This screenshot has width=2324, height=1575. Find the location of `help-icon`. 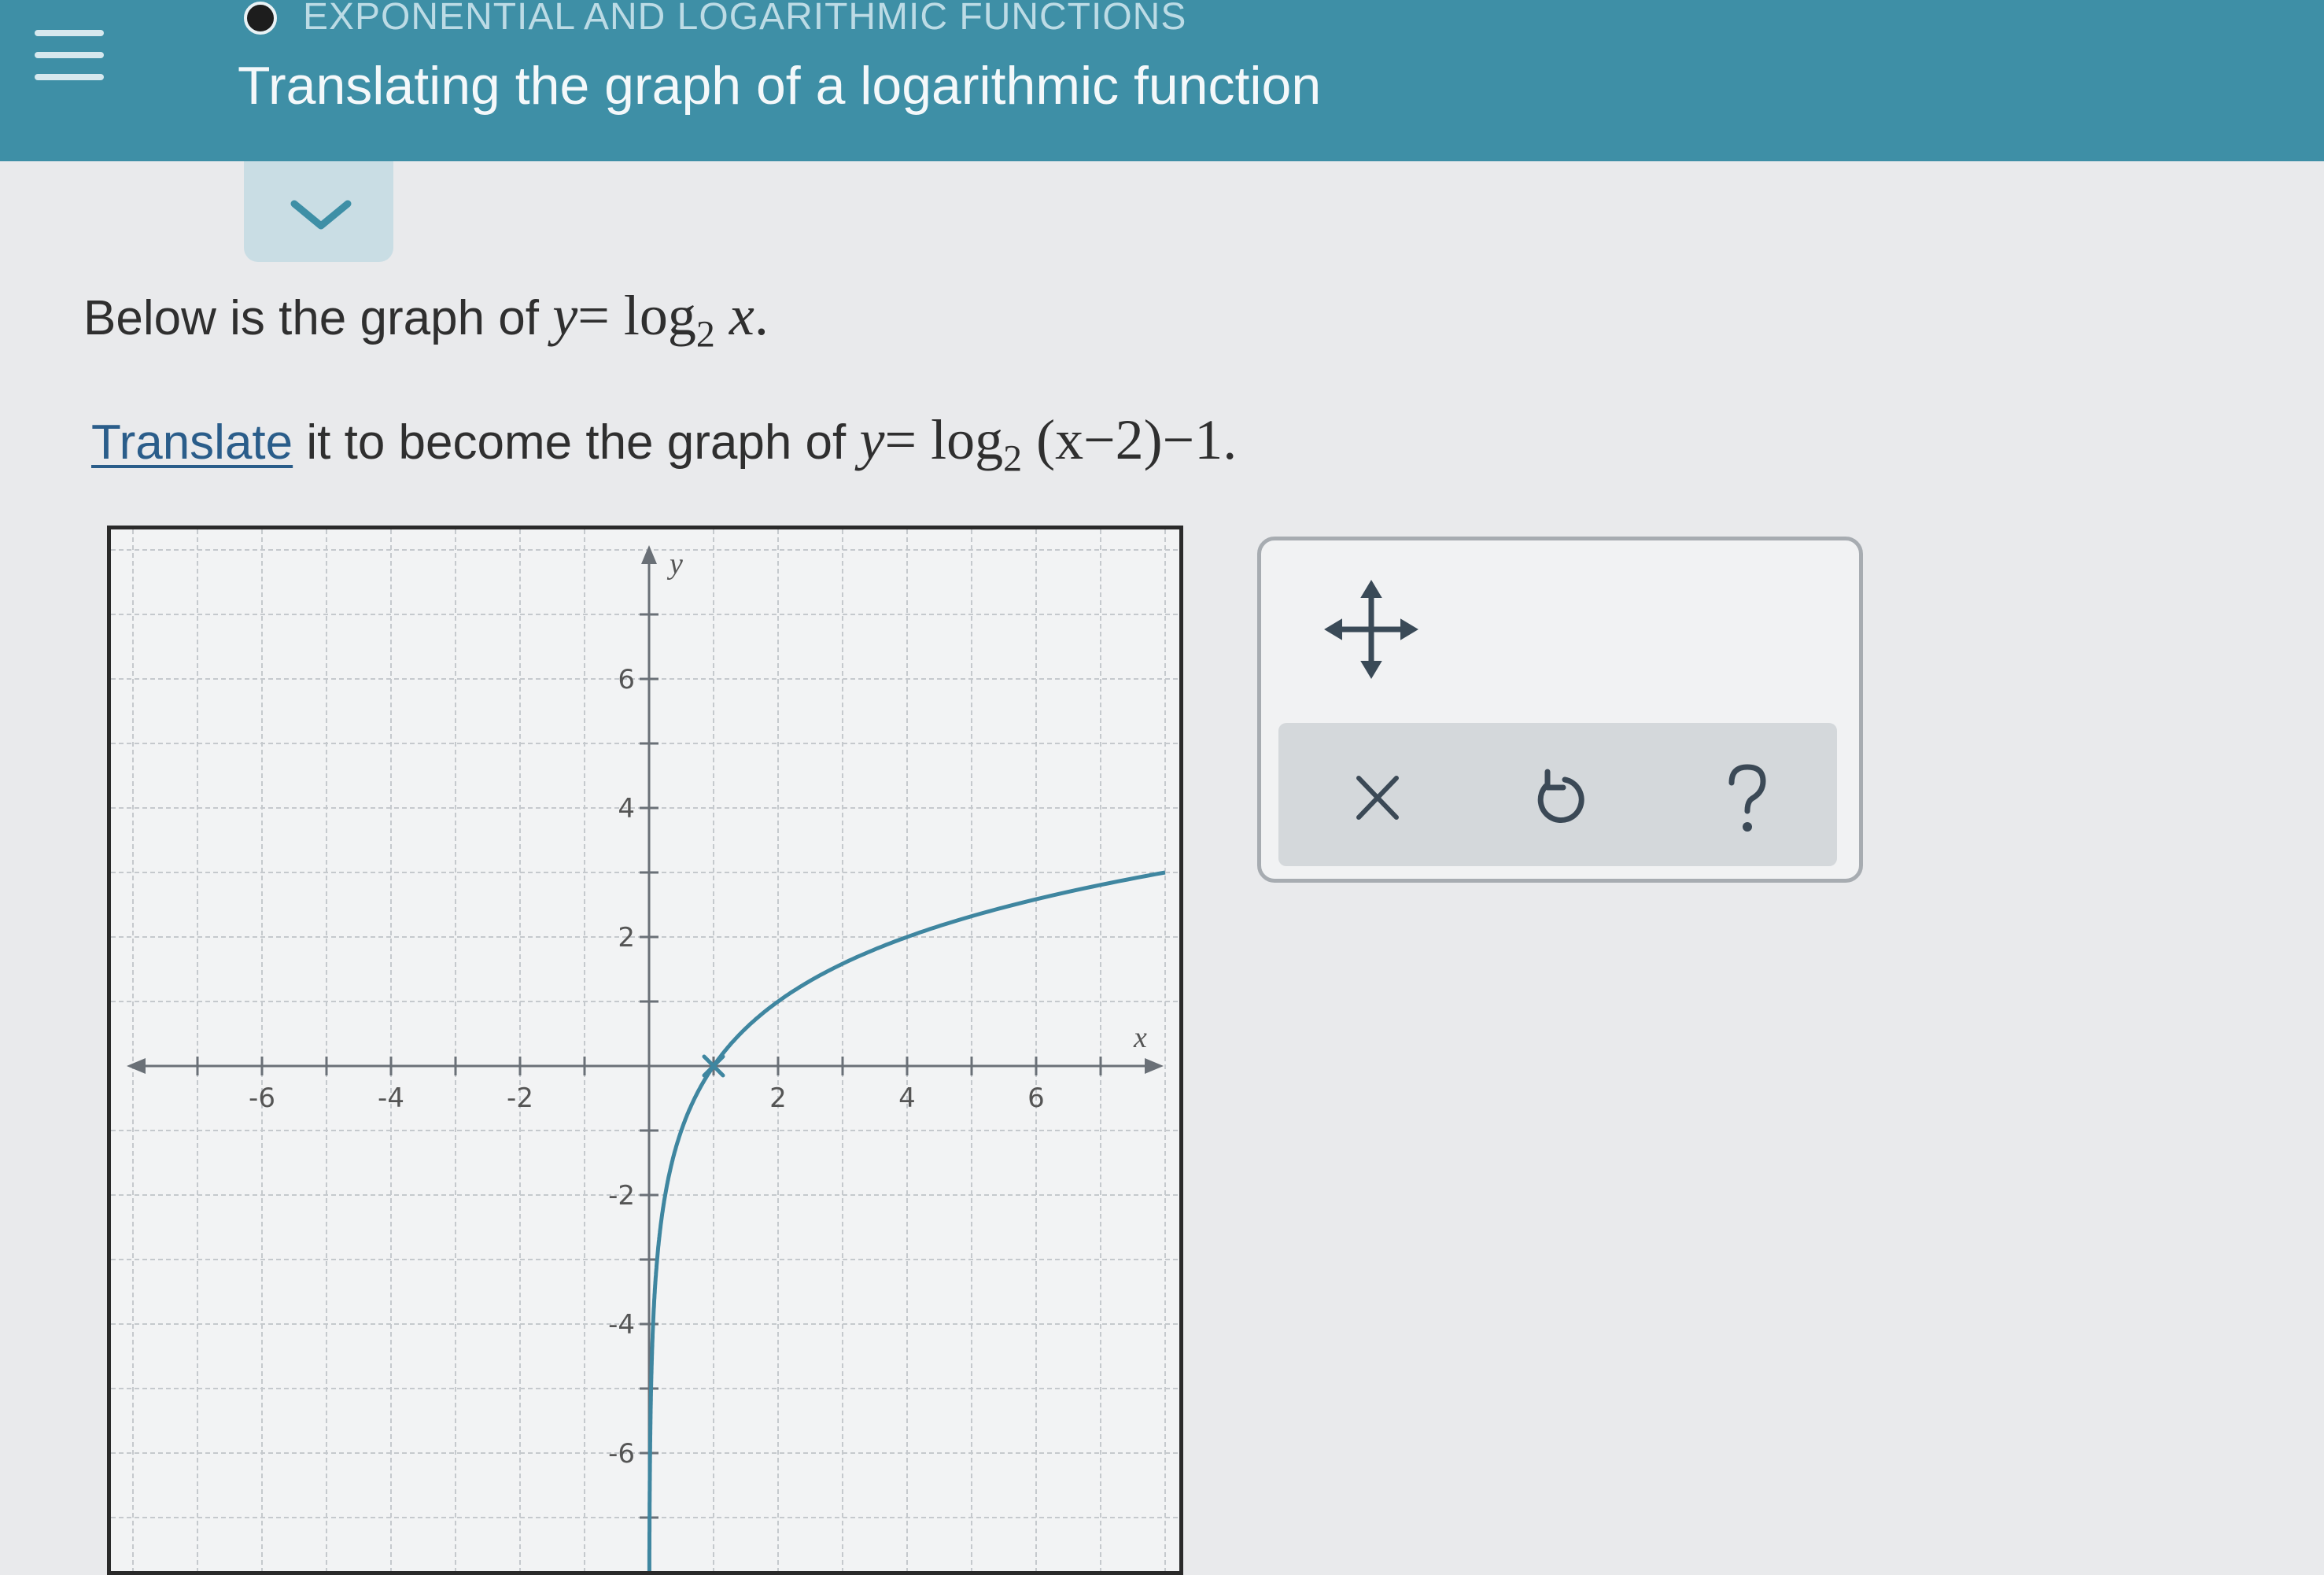

help-icon is located at coordinates (1747, 798).